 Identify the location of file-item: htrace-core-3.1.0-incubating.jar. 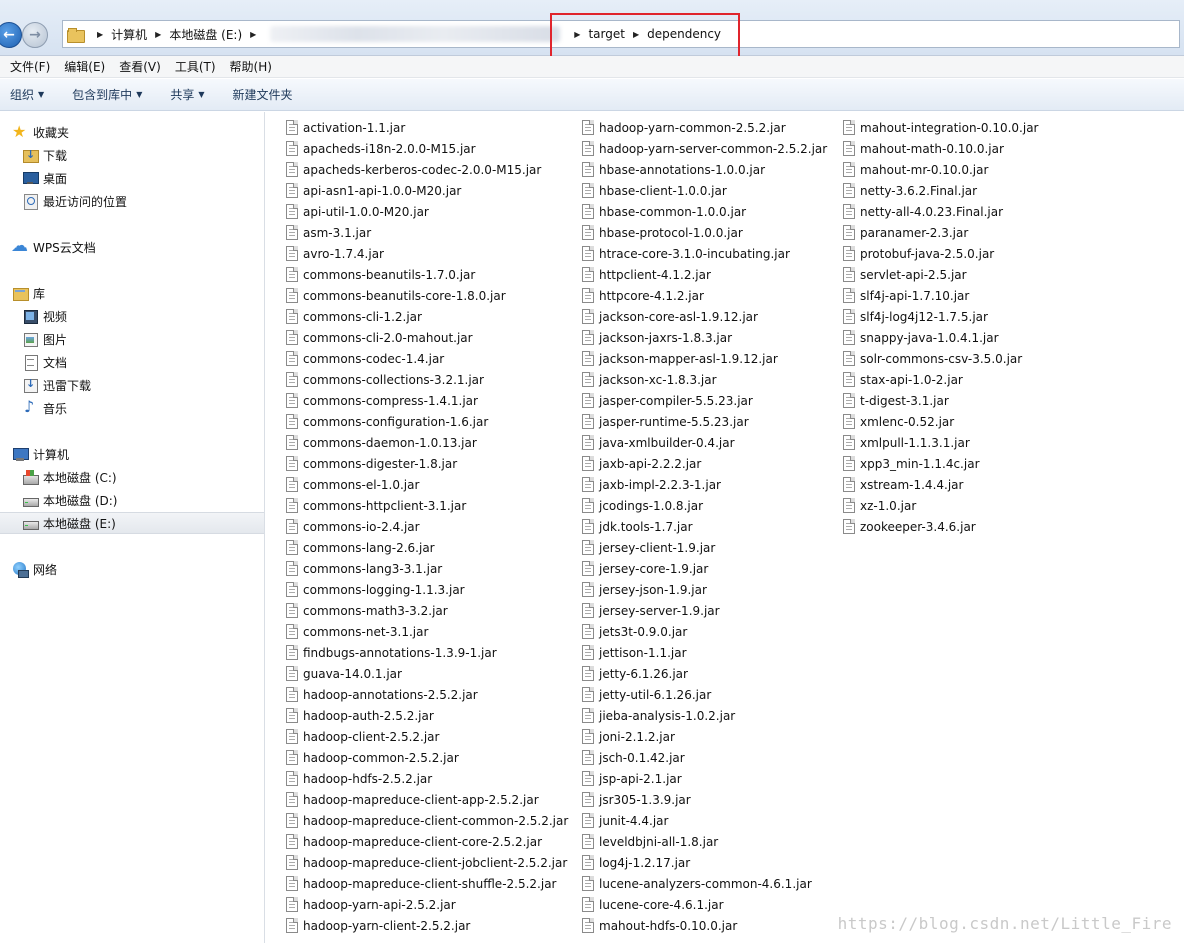
(704, 253).